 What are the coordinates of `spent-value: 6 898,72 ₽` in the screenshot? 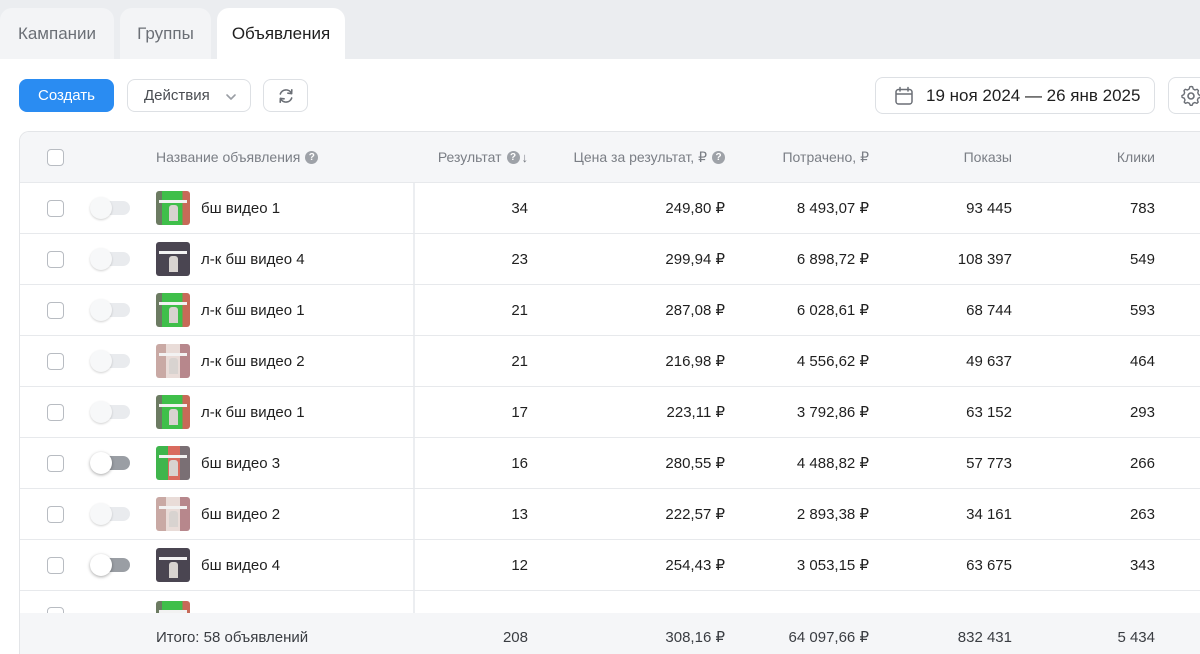 It's located at (832, 259).